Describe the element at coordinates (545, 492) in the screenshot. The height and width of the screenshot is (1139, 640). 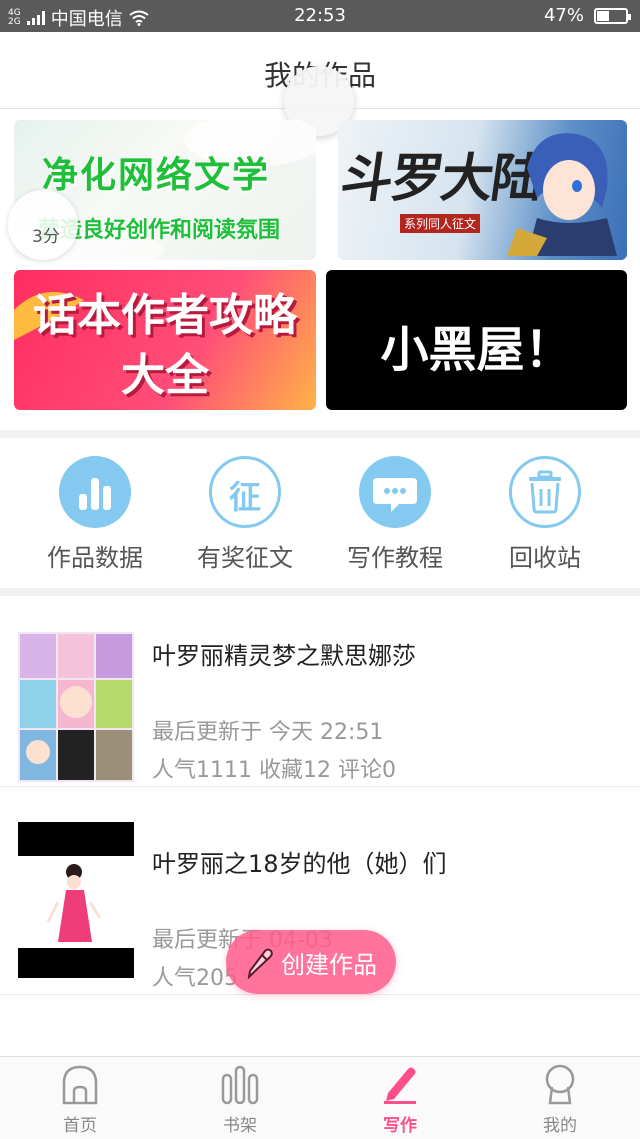
I see `trash-icon` at that location.